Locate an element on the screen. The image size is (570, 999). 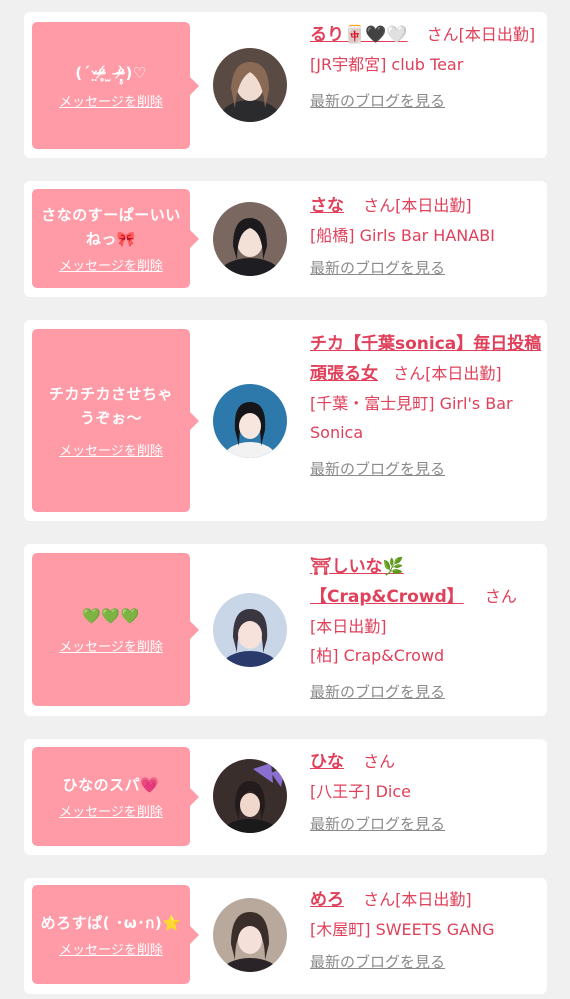
message-bubble: チカチカさせちゃうぞぉ〜 メッセージを削除 is located at coordinates (115, 420).